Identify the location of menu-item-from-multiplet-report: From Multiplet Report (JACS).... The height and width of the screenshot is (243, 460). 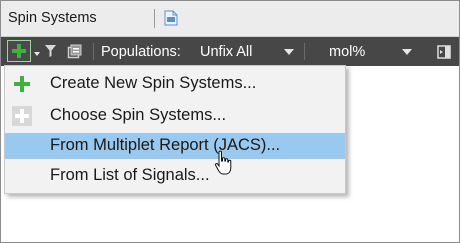
(175, 146).